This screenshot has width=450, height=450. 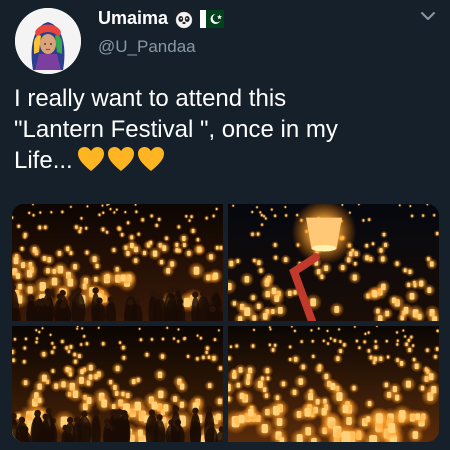 I want to click on tweet-text-line: "Lantern Festival ", once in my, so click(x=176, y=129).